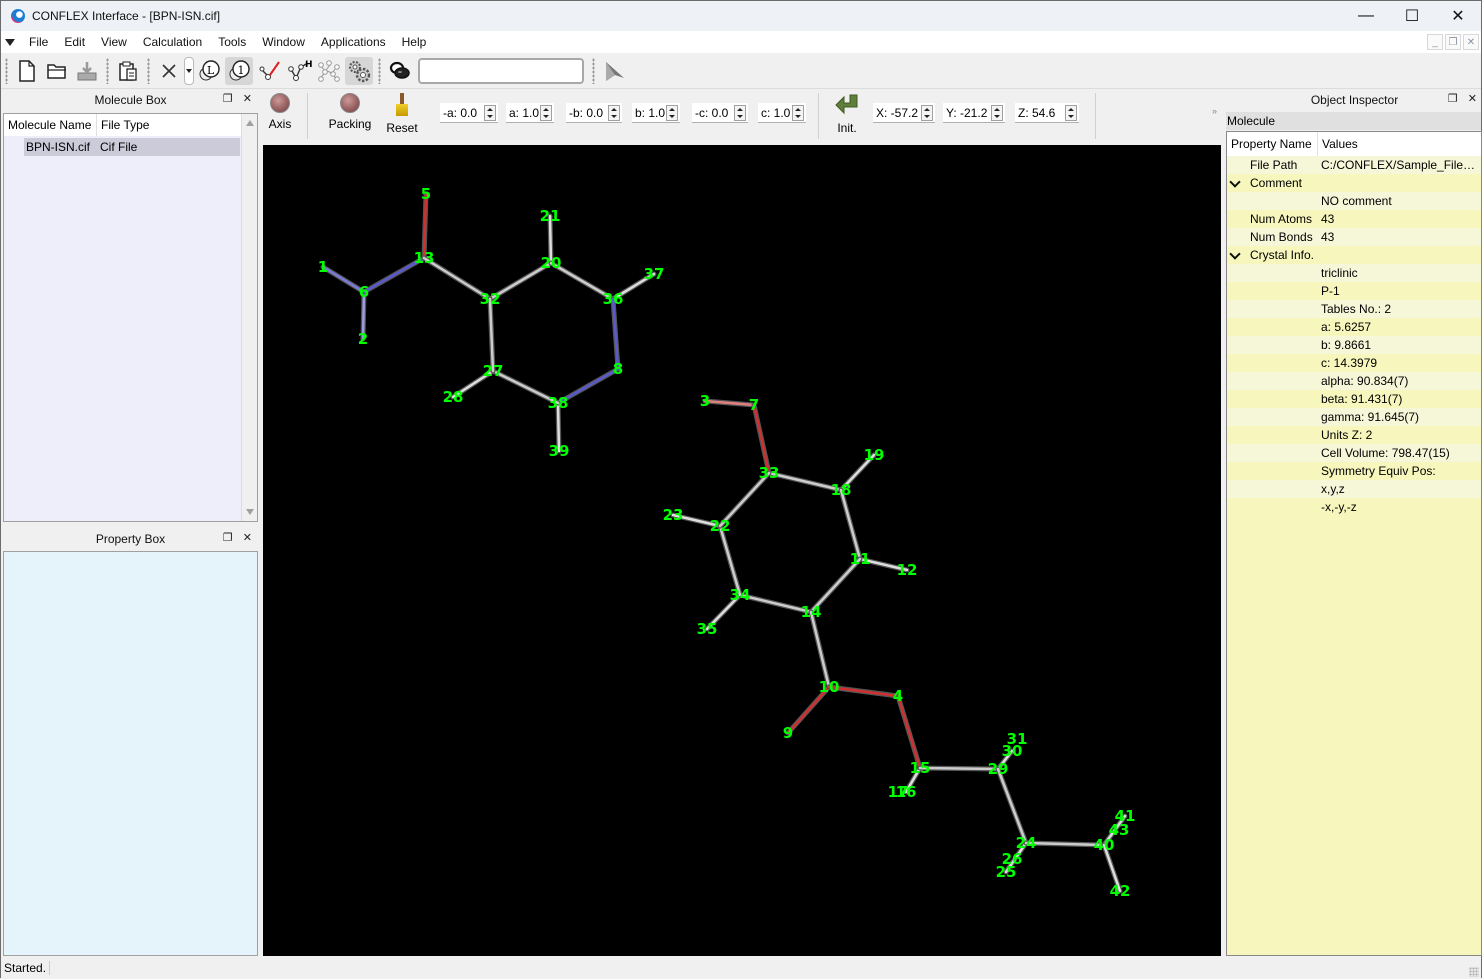 Image resolution: width=1482 pixels, height=979 pixels. What do you see at coordinates (359, 70) in the screenshot?
I see `settings-gears-button` at bounding box center [359, 70].